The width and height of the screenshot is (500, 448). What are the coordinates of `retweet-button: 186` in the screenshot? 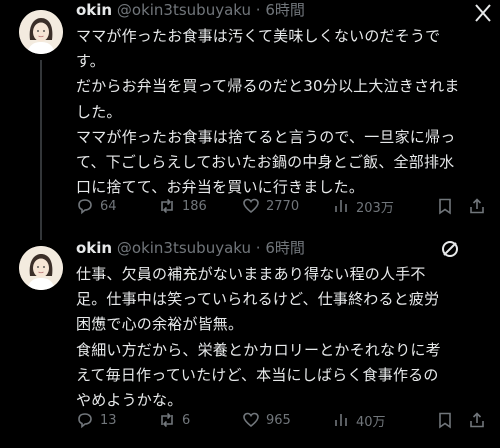 It's located at (182, 206).